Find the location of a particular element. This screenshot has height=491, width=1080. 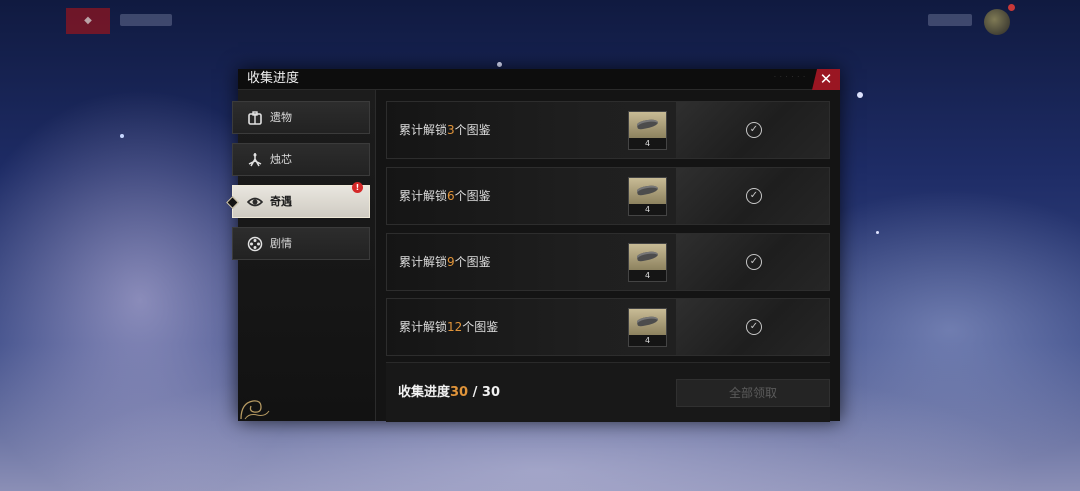

relic-icon is located at coordinates (255, 118).